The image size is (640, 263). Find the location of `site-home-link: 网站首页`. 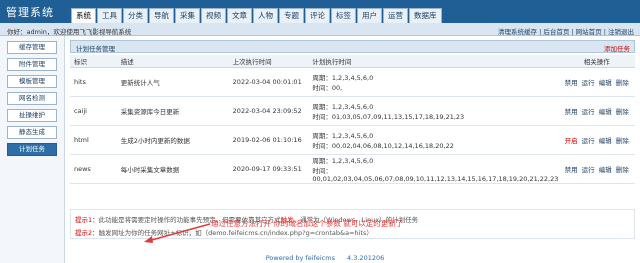

site-home-link: 网站首页 is located at coordinates (589, 32).